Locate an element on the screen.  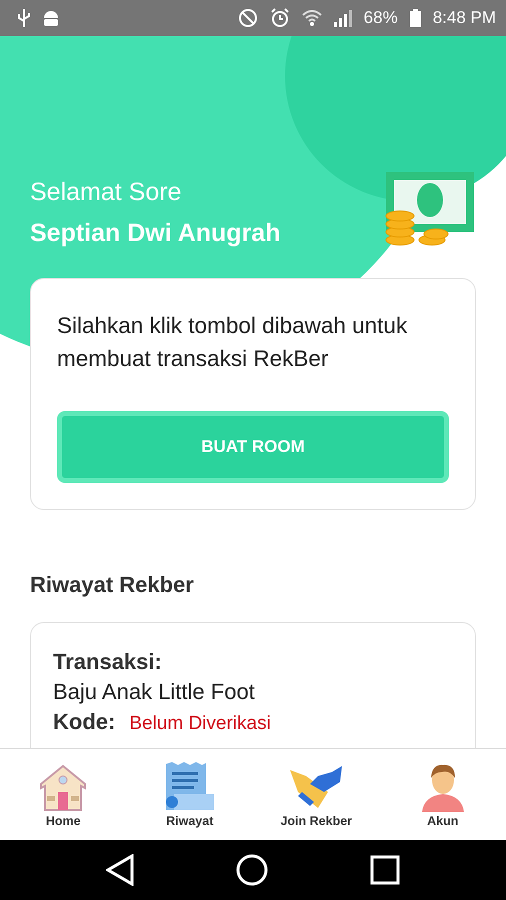
transaction-name: Baju Anak Little Foot is located at coordinates (154, 692).